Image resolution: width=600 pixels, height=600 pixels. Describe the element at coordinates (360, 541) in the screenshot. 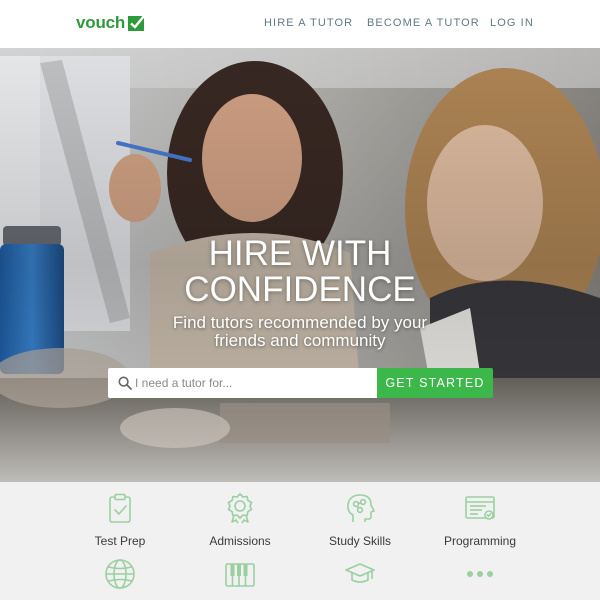

I see `category-label: Study Skills` at that location.